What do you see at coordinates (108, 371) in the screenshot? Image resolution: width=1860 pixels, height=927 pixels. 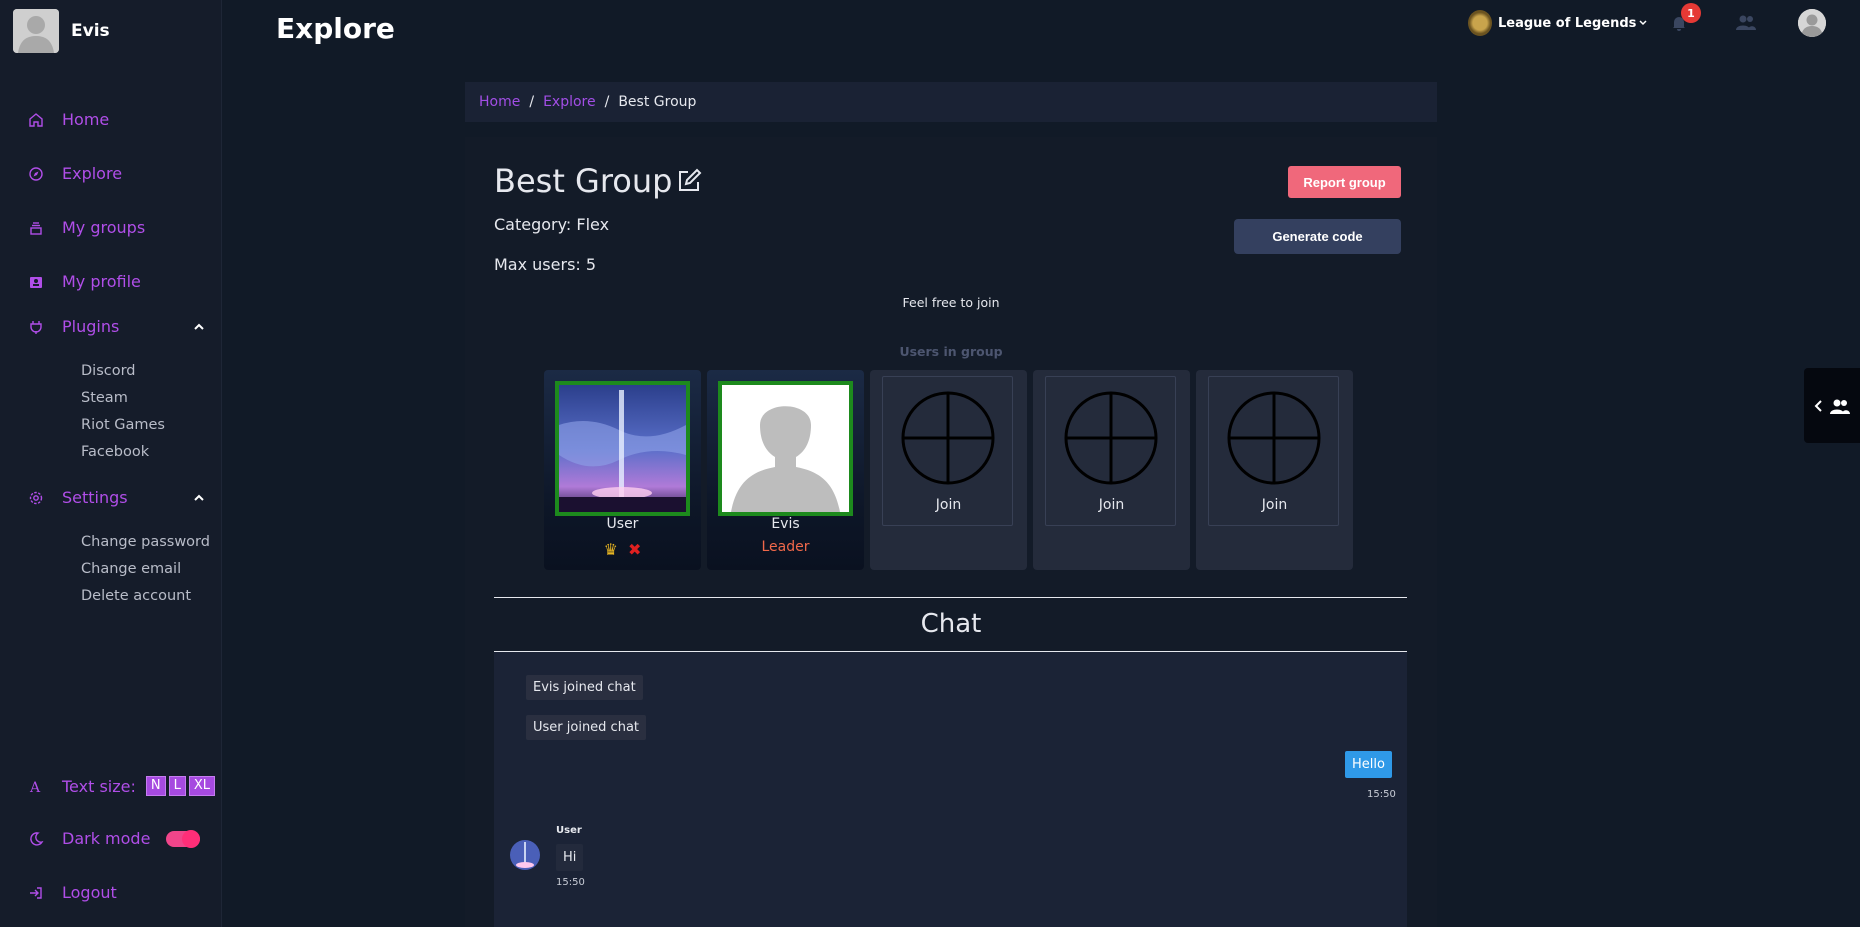 I see `sidebar-subitem-discord: Discord` at bounding box center [108, 371].